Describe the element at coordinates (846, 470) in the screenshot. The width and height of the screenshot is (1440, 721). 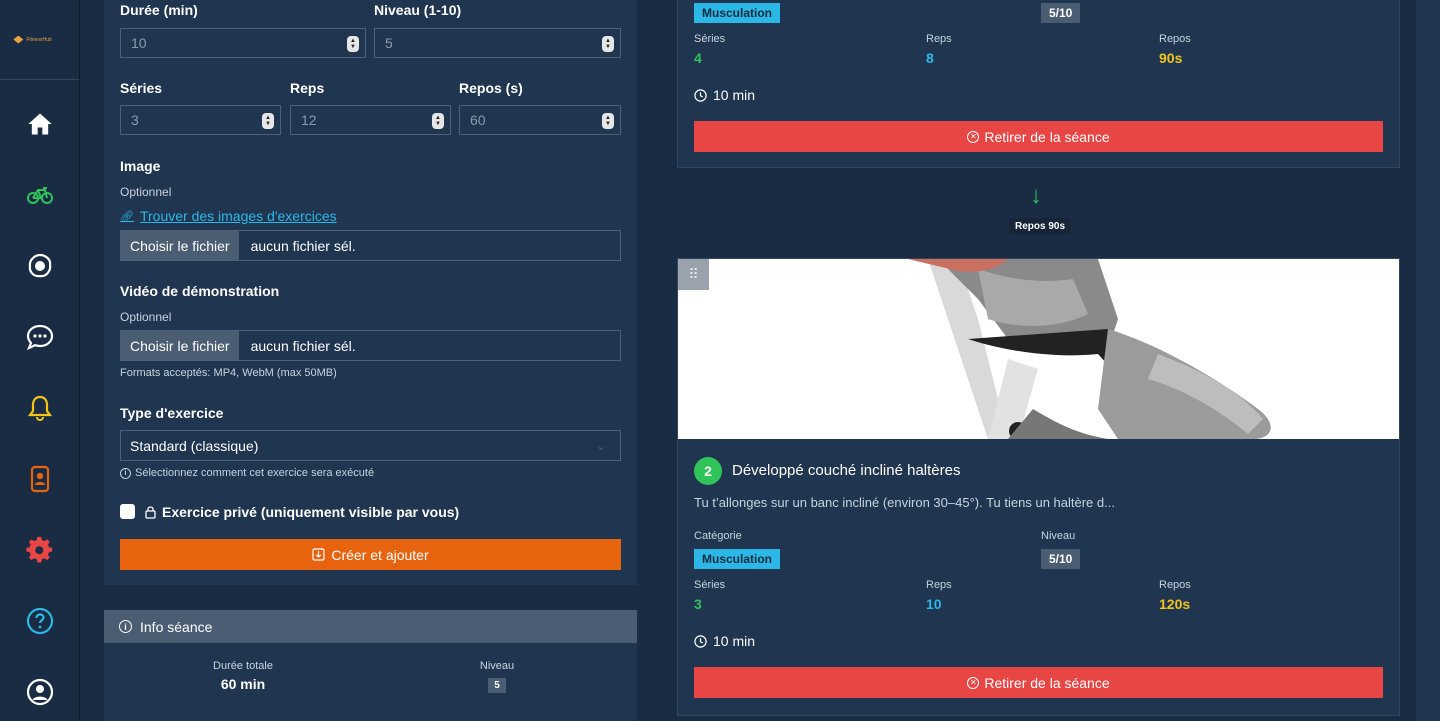
I see `exercise-2-title: Développé couché incliné haltères` at that location.